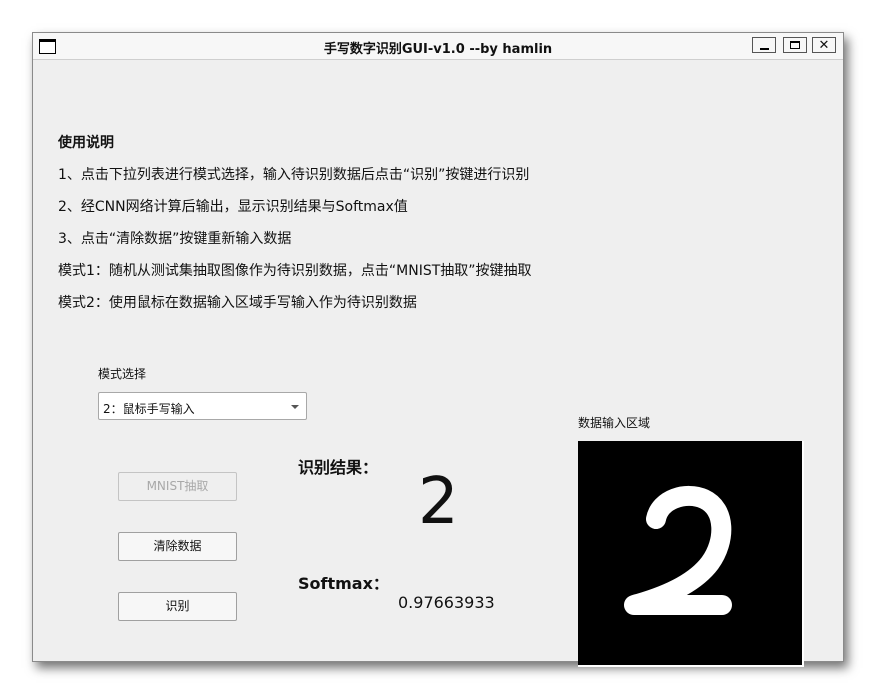 The width and height of the screenshot is (876, 697). Describe the element at coordinates (295, 407) in the screenshot. I see `chevron-down-icon` at that location.